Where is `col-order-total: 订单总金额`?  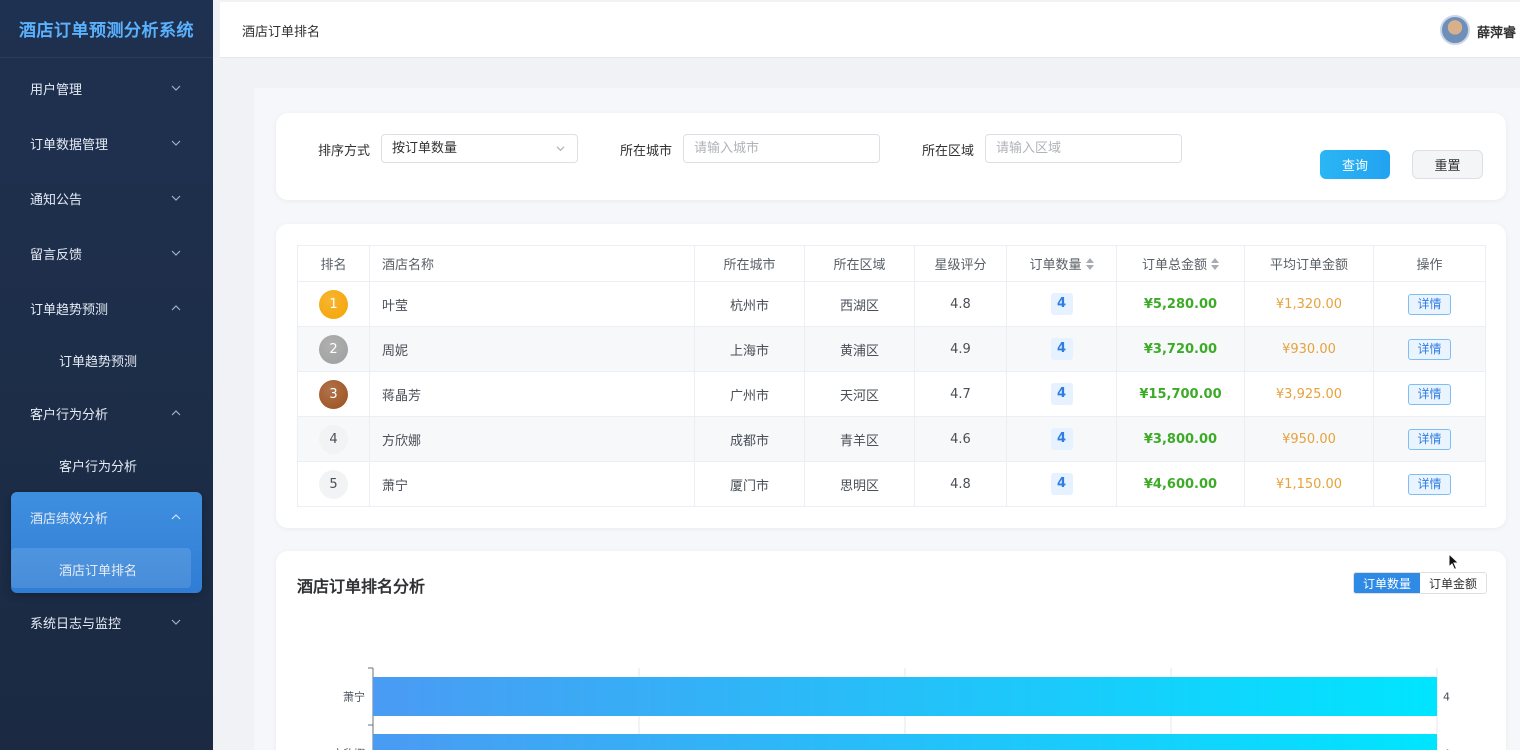
col-order-total: 订单总金额 is located at coordinates (1180, 263).